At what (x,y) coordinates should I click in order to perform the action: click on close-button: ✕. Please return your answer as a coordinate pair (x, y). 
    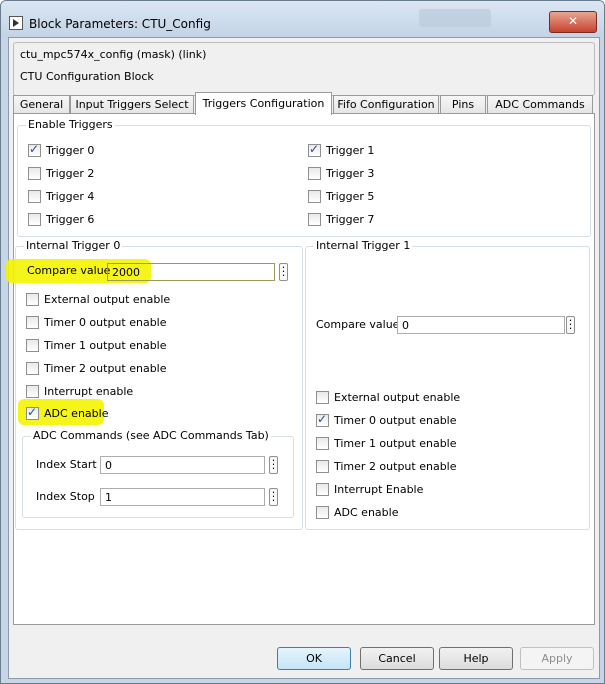
    Looking at the image, I should click on (573, 22).